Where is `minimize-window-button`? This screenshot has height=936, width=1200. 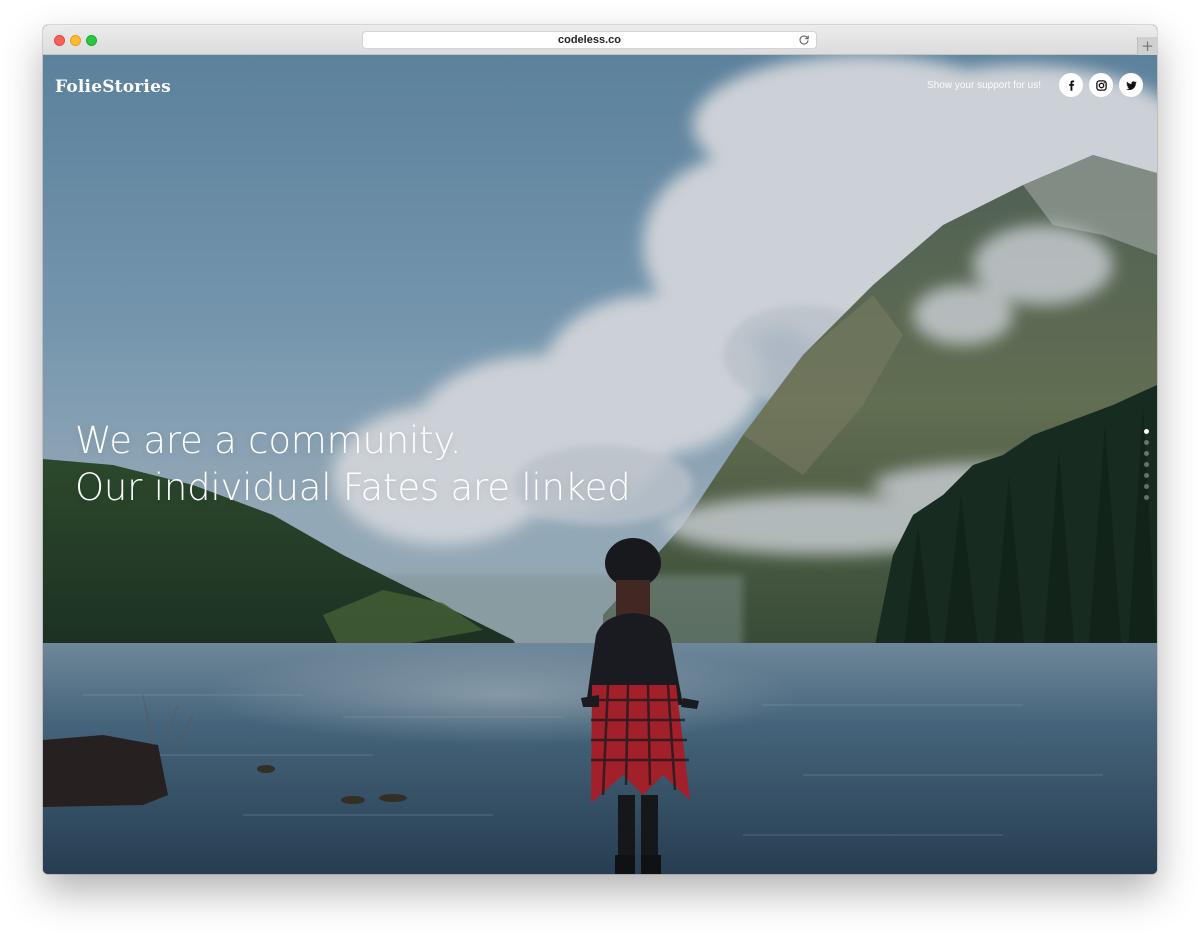
minimize-window-button is located at coordinates (75, 40).